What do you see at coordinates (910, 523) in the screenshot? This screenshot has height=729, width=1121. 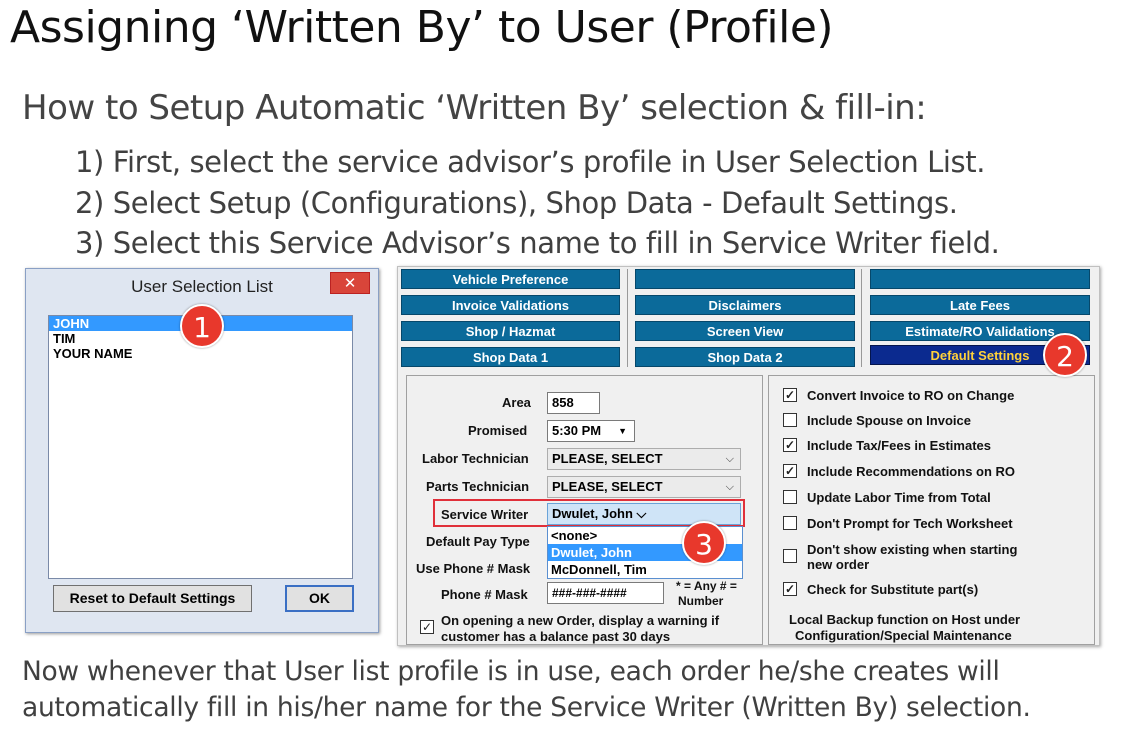 I see `option-label: Don't Prompt for Tech Worksheet` at bounding box center [910, 523].